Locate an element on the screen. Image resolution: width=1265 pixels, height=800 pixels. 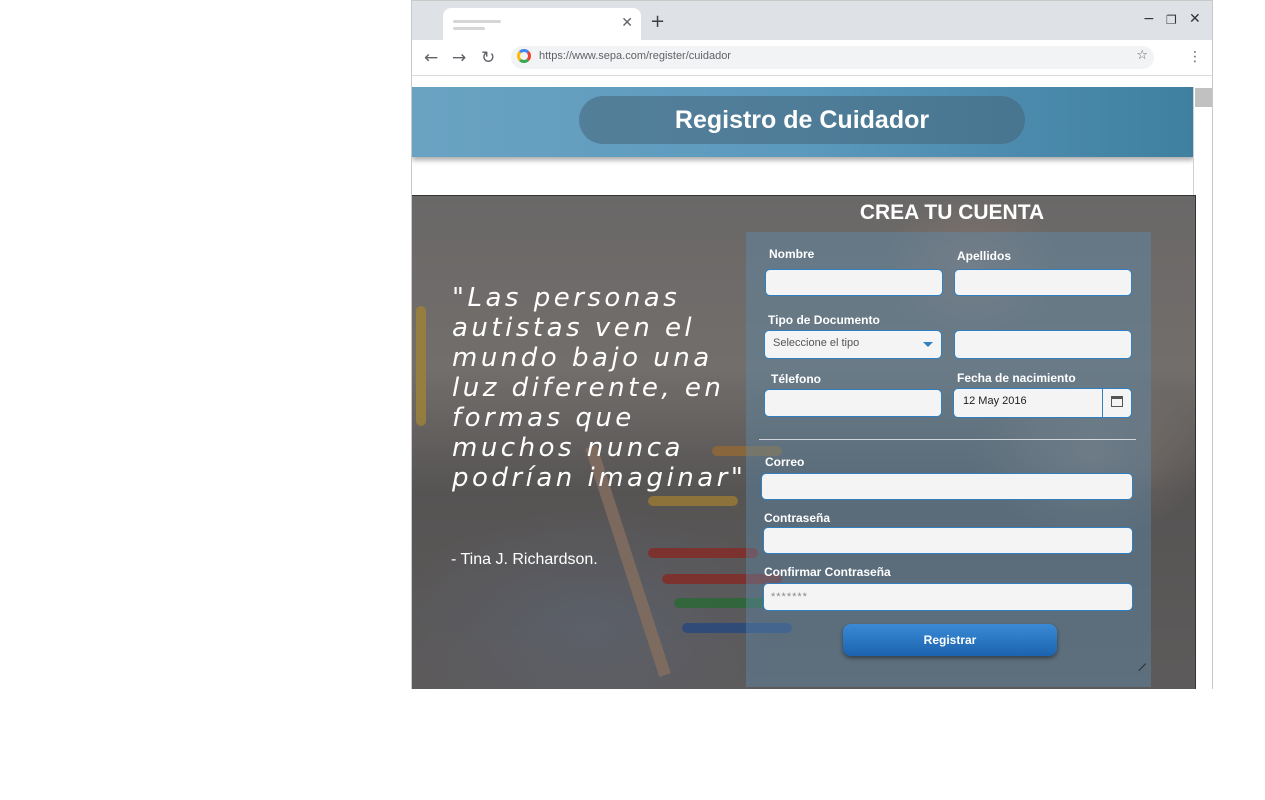
confirmar-contrasena-label: Confirmar Contraseña is located at coordinates (827, 572).